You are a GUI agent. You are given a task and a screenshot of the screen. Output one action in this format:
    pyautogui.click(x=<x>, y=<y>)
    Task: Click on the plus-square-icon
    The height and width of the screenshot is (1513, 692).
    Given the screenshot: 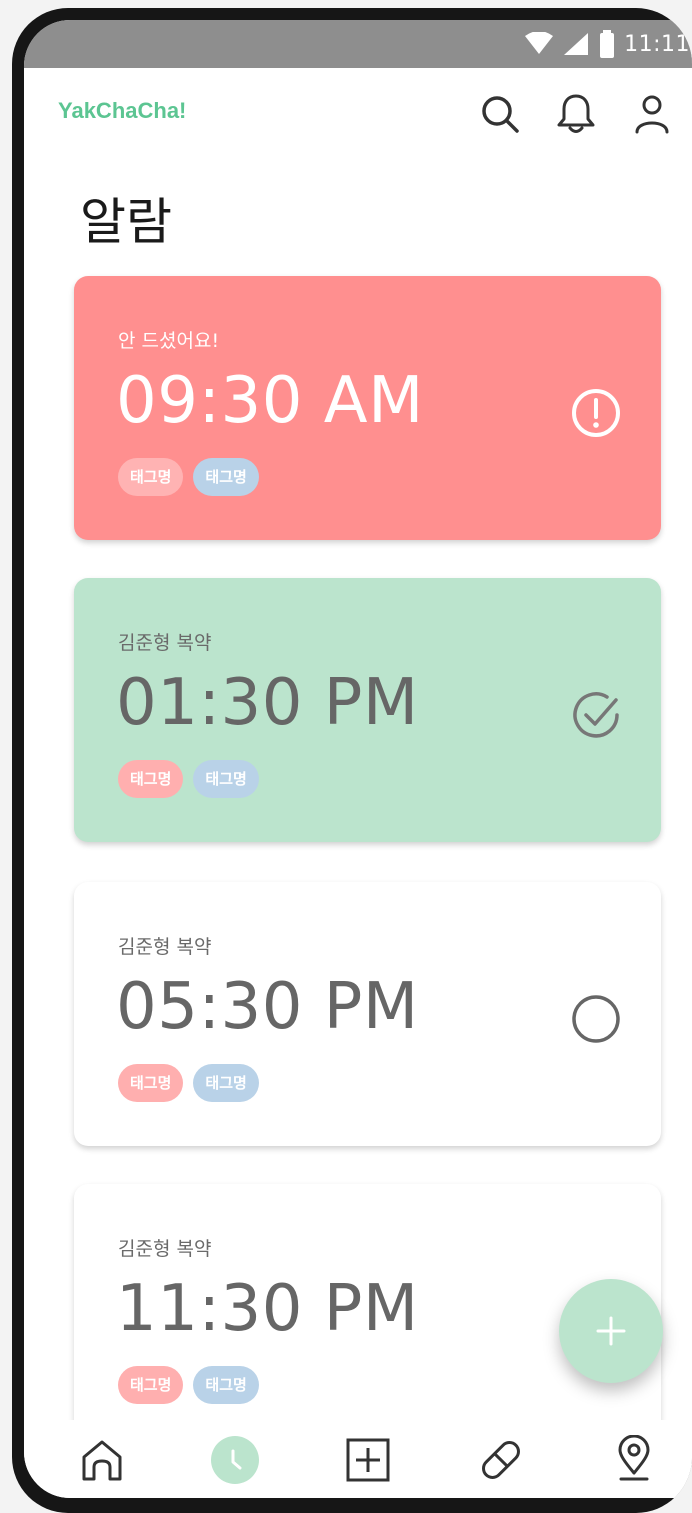 What is the action you would take?
    pyautogui.click(x=368, y=1460)
    